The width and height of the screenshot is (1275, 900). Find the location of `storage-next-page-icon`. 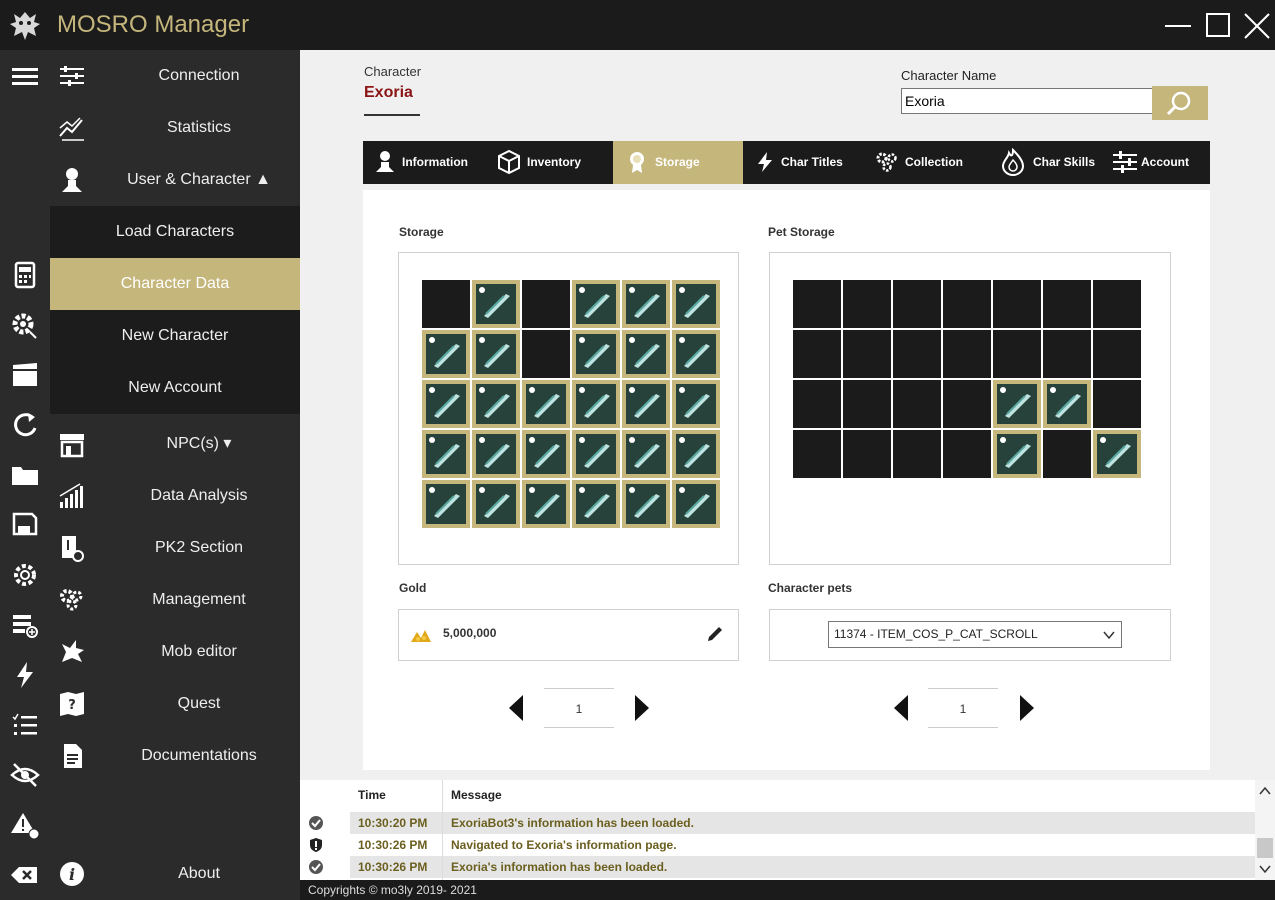

storage-next-page-icon is located at coordinates (642, 708).